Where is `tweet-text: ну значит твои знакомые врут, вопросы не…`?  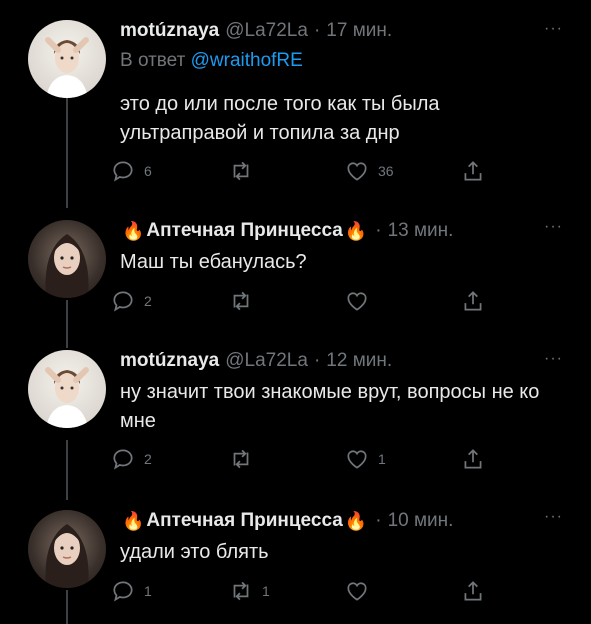 tweet-text: ну значит твои знакомые врут, вопросы не… is located at coordinates (330, 406).